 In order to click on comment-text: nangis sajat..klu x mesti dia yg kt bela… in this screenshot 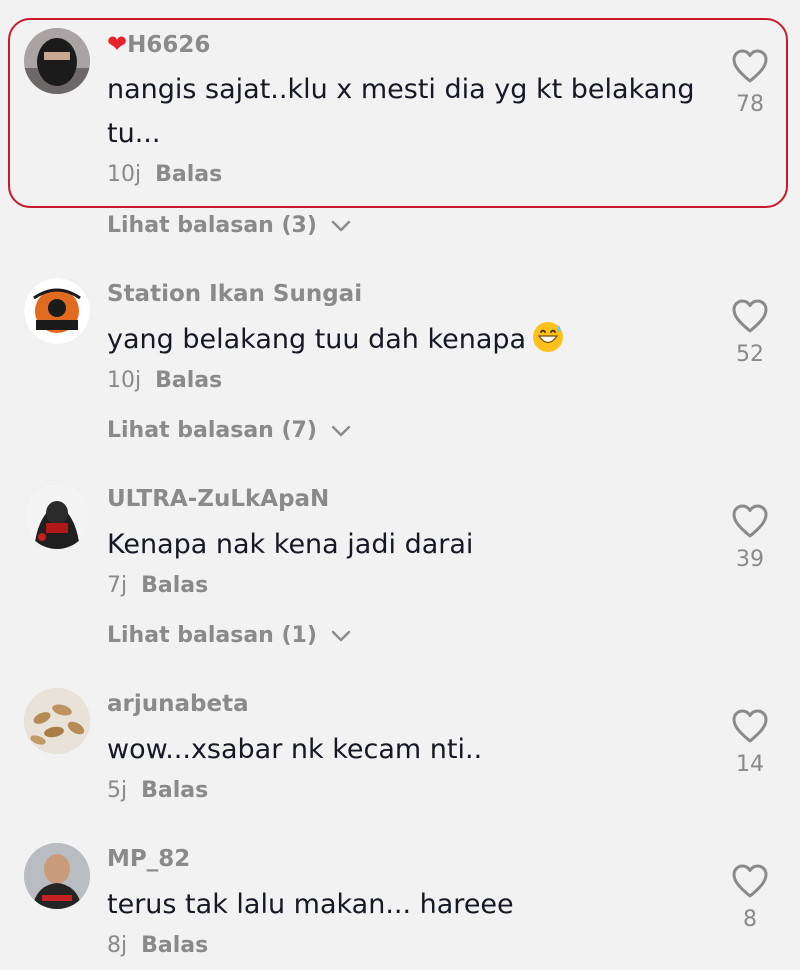, I will do `click(401, 111)`.